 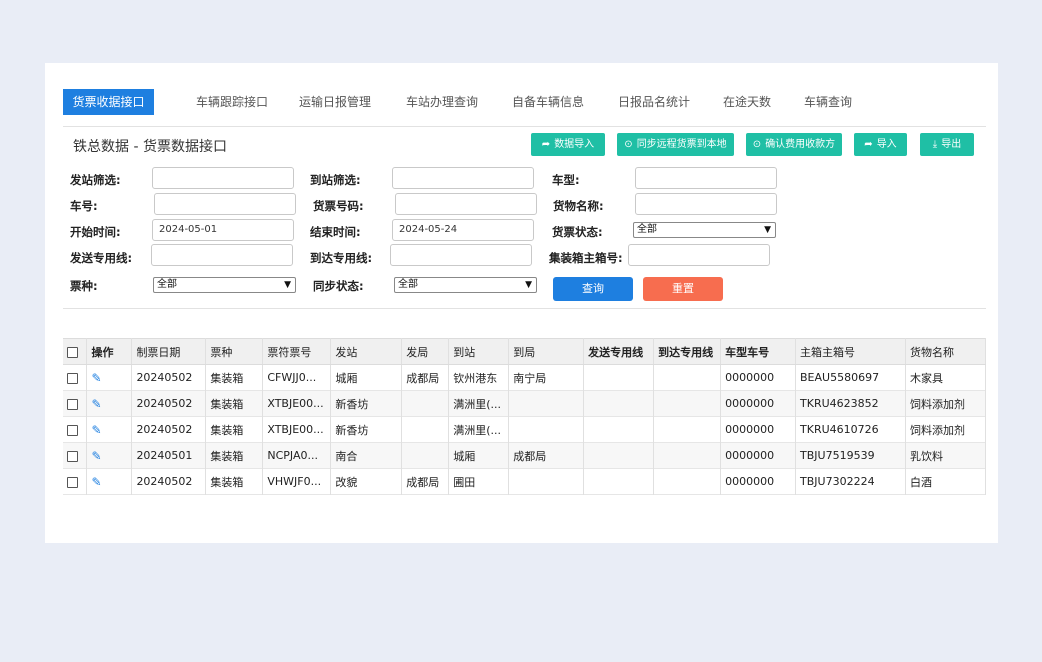 I want to click on confirm-payee-label: 确认费用收款方, so click(x=800, y=144).